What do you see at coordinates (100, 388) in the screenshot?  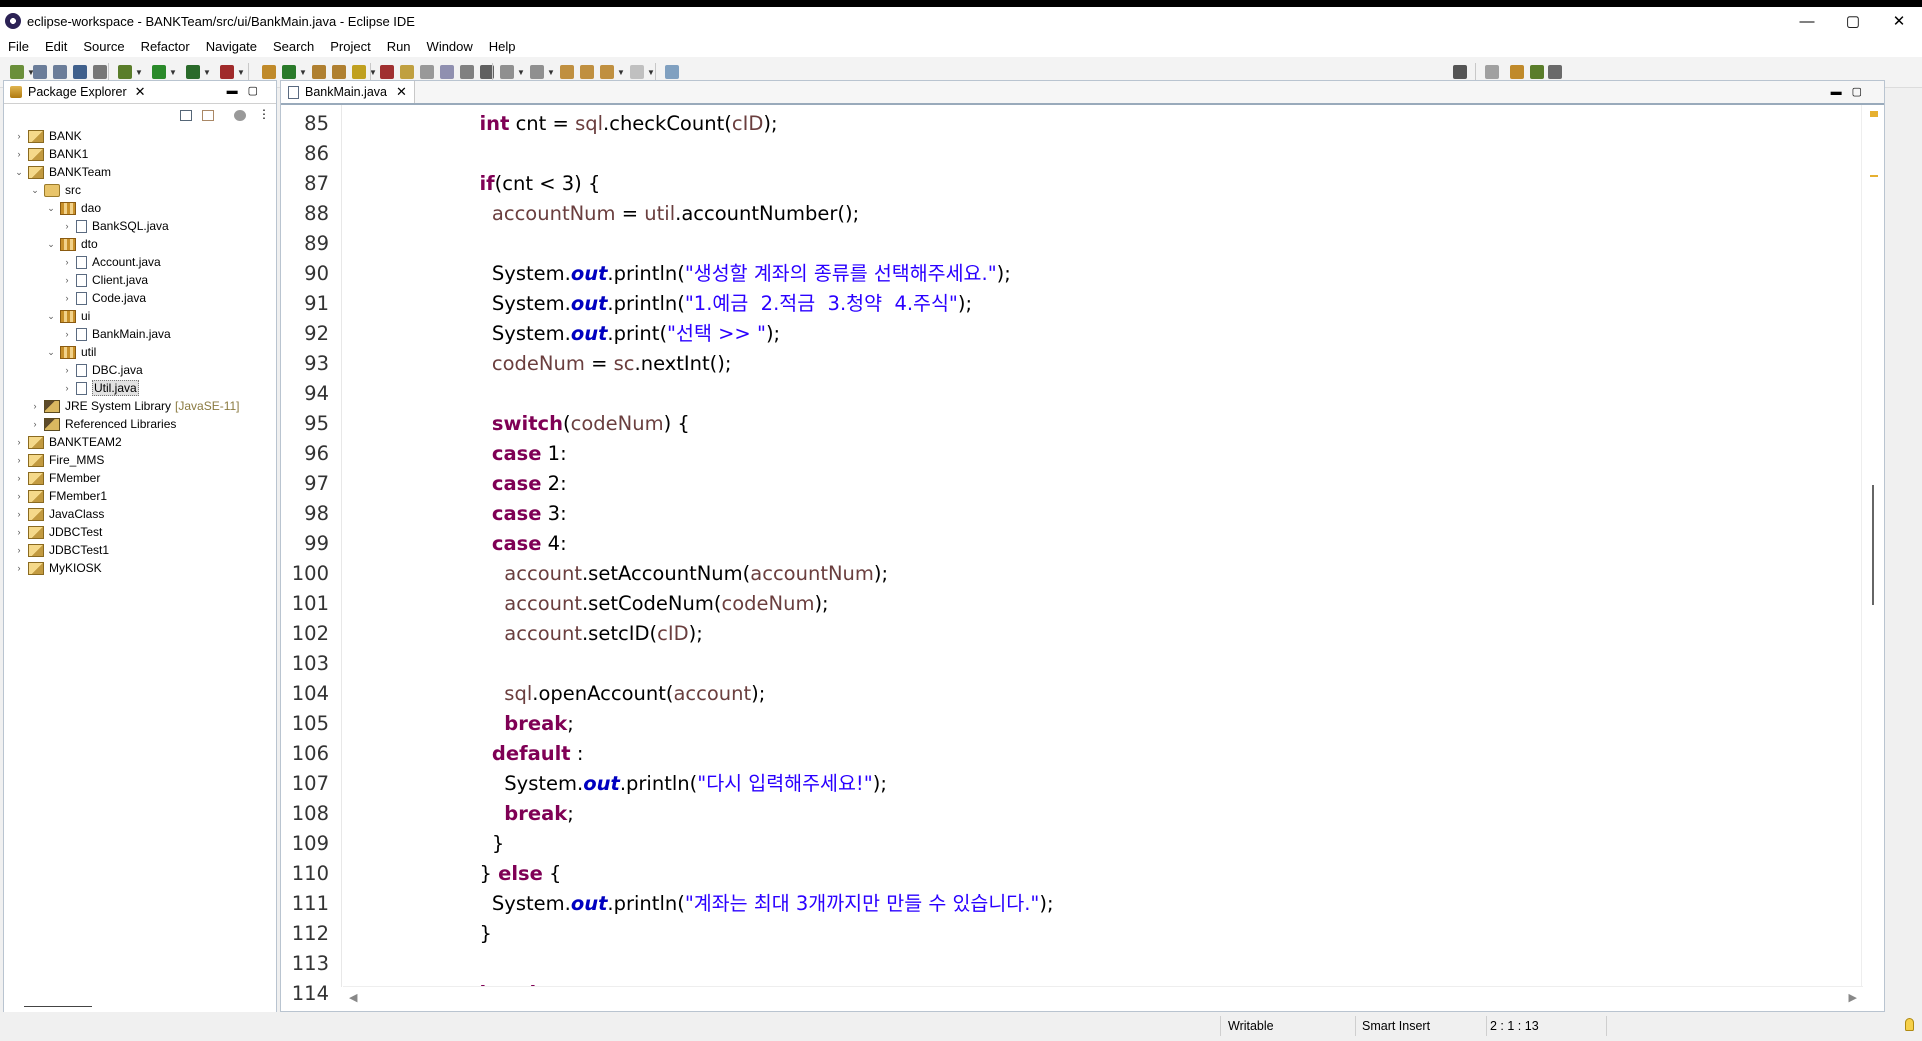 I see `tree-item: › Util.java` at bounding box center [100, 388].